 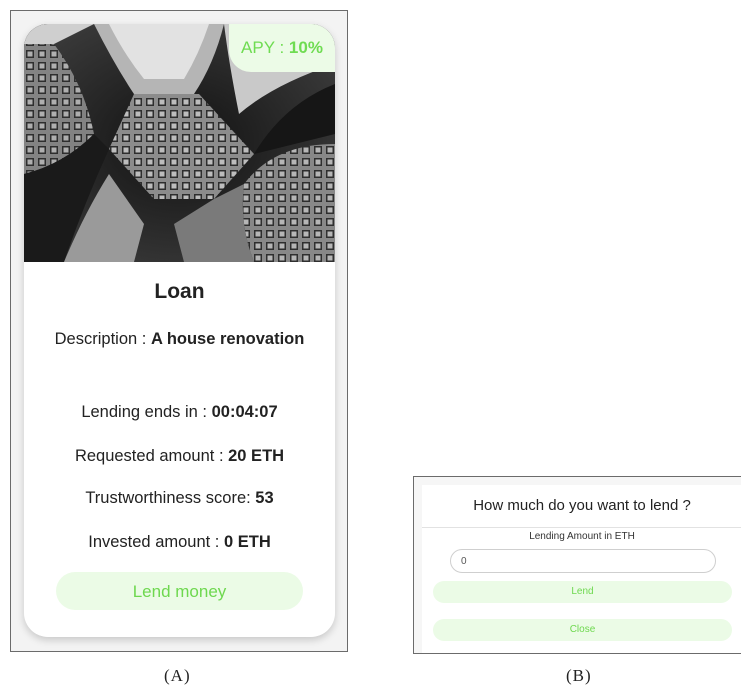 I want to click on caption-b: (B), so click(x=579, y=675).